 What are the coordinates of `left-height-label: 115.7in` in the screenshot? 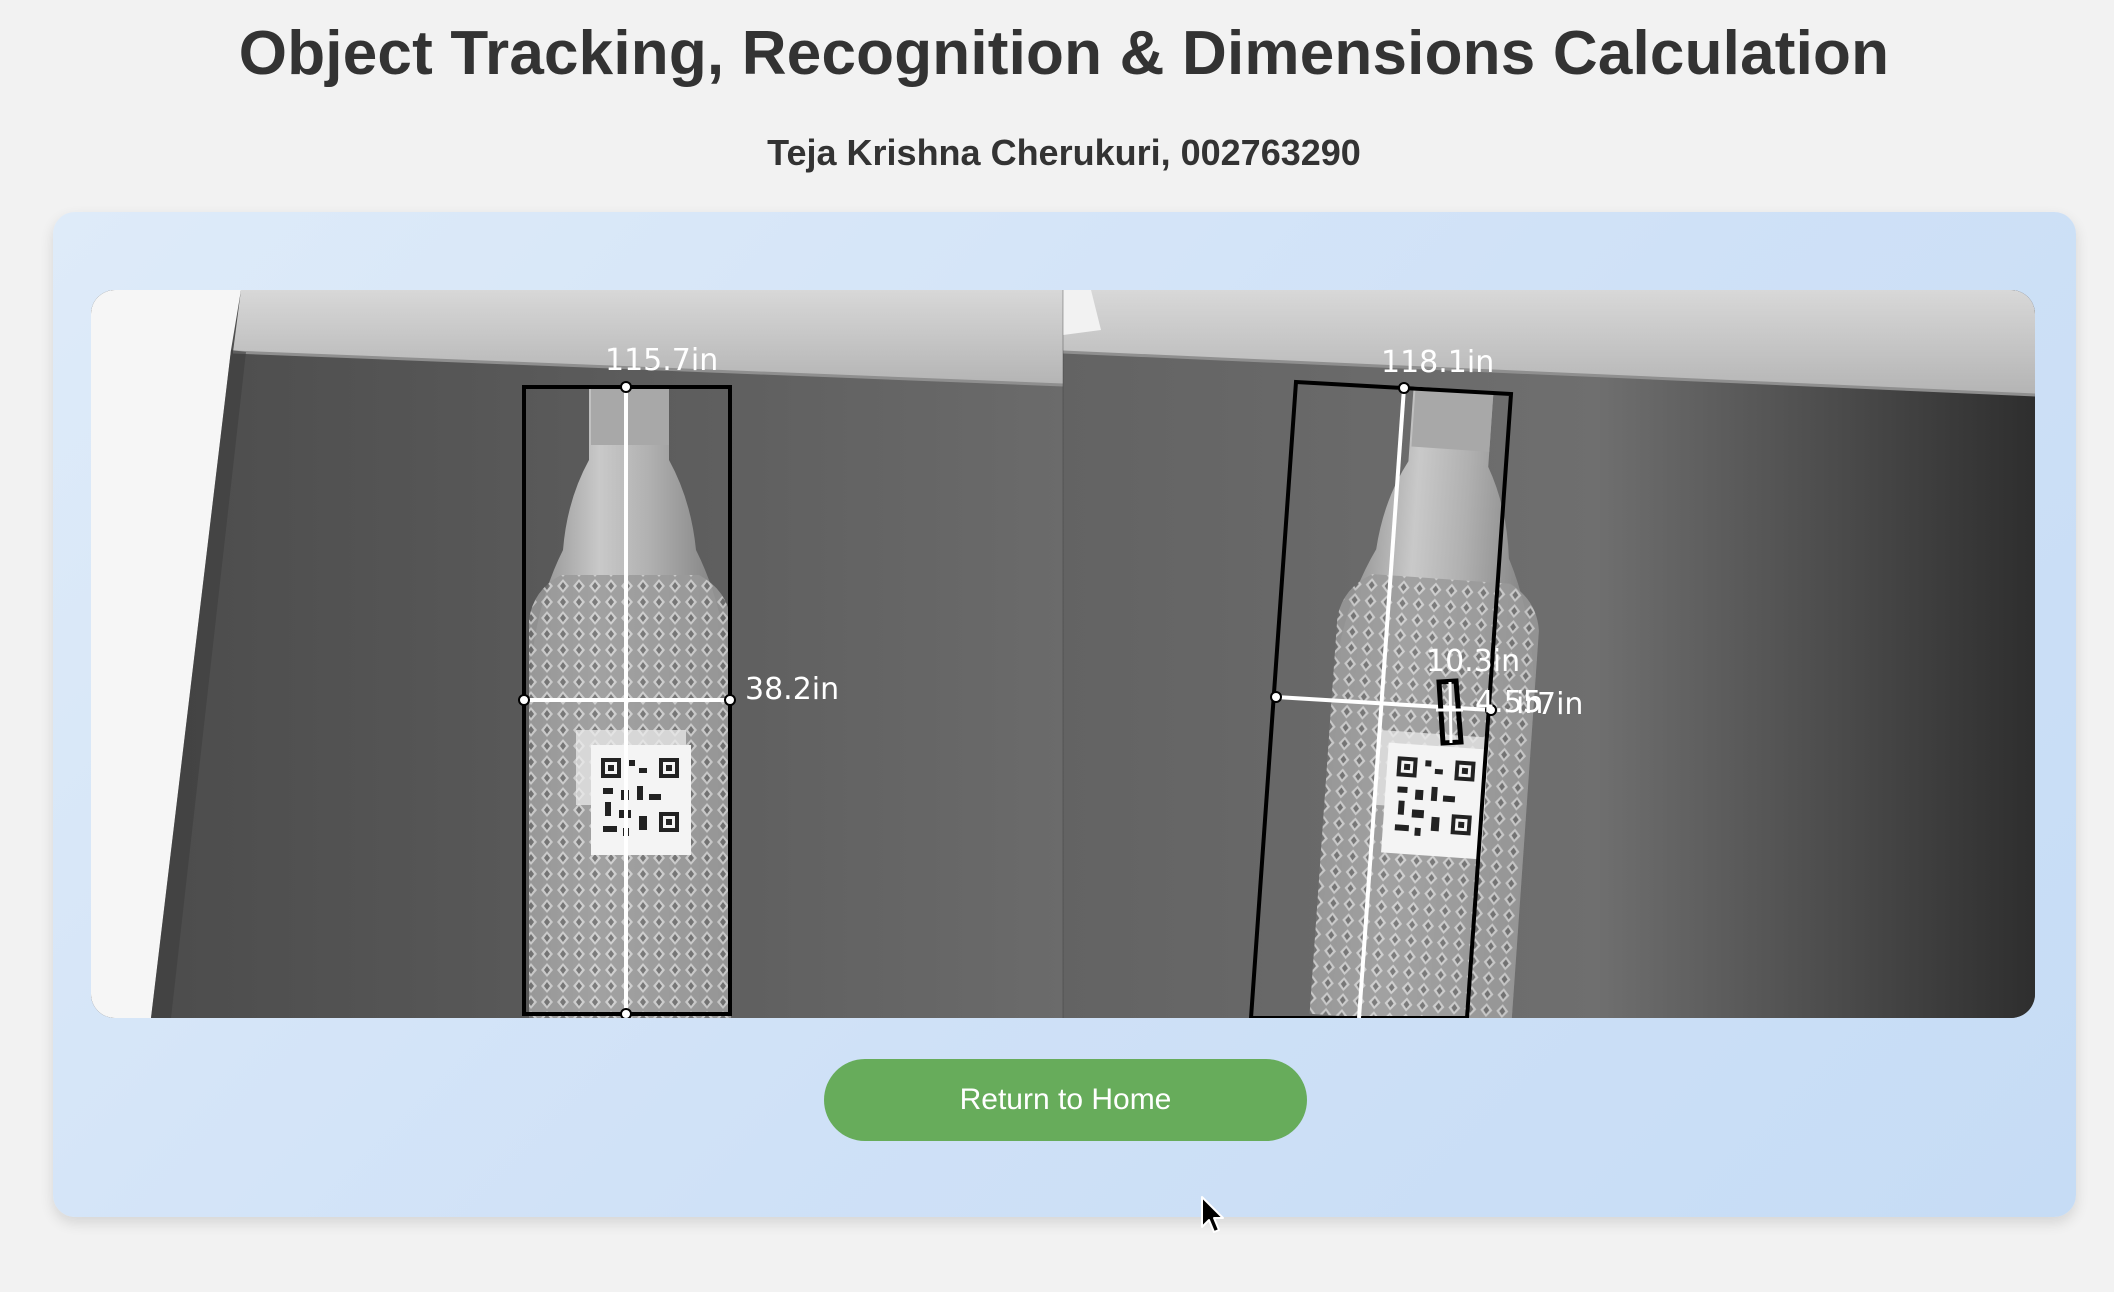 It's located at (661, 360).